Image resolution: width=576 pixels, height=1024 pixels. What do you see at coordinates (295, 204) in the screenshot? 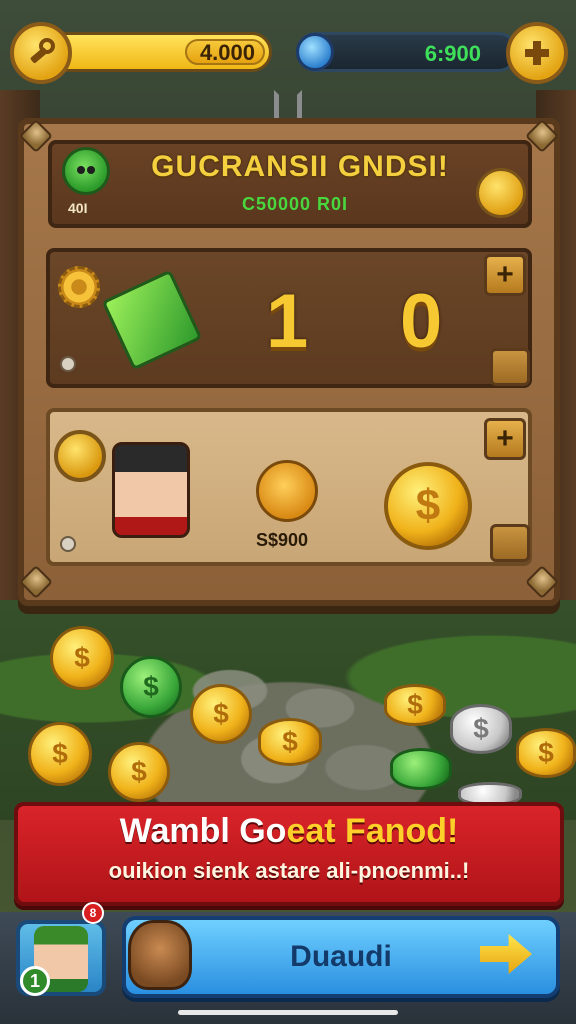
I see `board-subtitle: C50000 R0I` at bounding box center [295, 204].